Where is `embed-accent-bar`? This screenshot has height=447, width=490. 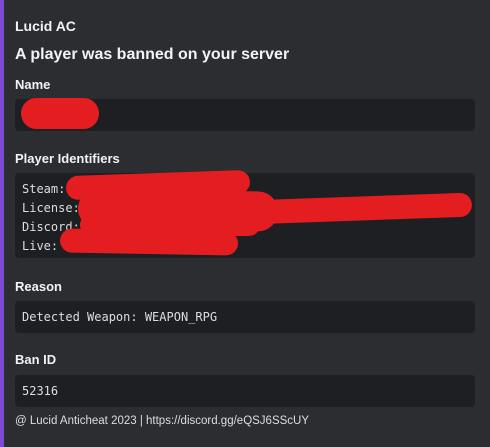 embed-accent-bar is located at coordinates (2, 223).